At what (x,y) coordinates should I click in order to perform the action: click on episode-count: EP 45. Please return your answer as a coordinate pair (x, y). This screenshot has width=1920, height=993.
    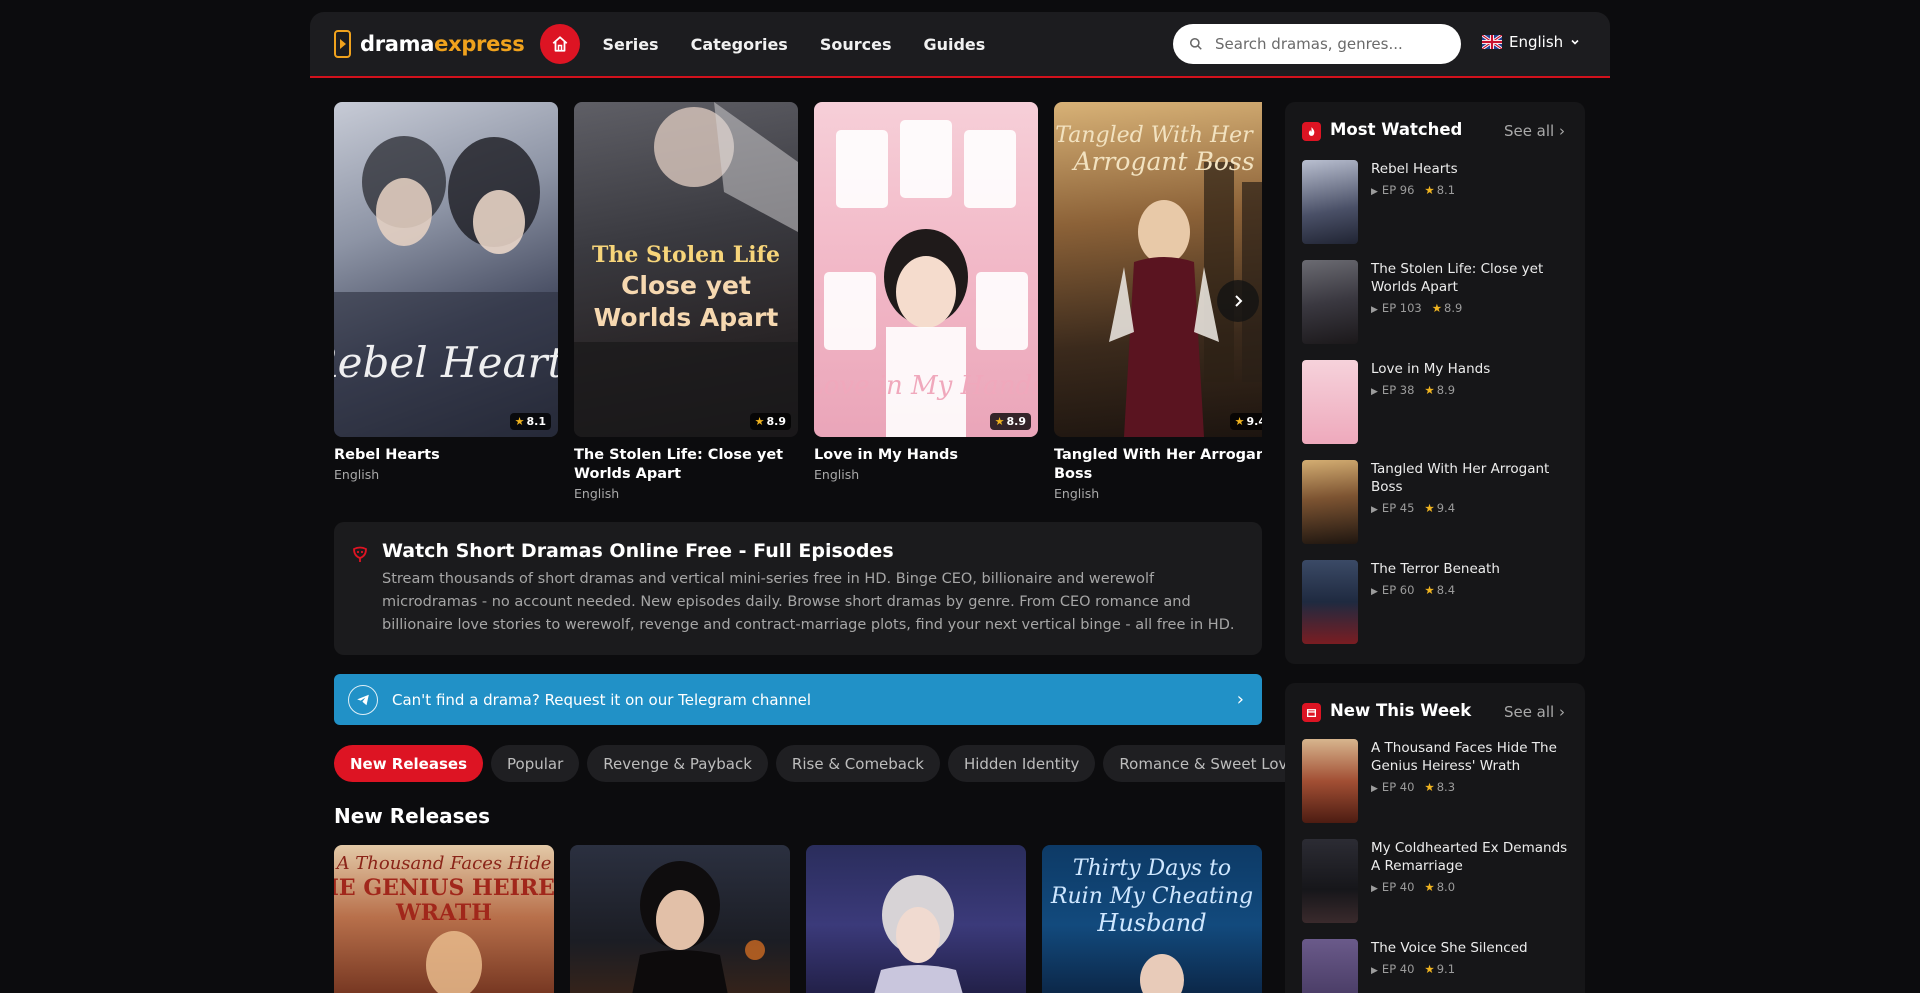
    Looking at the image, I should click on (1398, 508).